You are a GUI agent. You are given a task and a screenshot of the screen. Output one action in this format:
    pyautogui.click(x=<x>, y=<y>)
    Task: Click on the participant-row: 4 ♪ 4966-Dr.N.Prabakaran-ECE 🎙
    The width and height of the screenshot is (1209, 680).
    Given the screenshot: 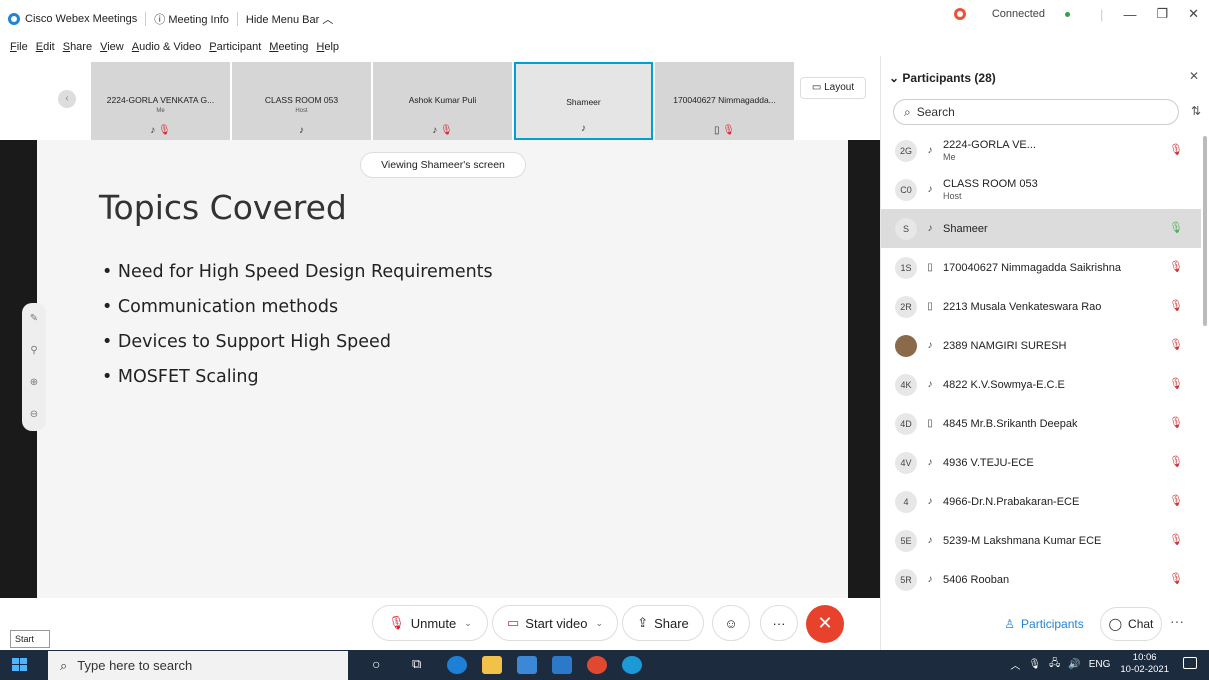 What is the action you would take?
    pyautogui.click(x=1041, y=501)
    